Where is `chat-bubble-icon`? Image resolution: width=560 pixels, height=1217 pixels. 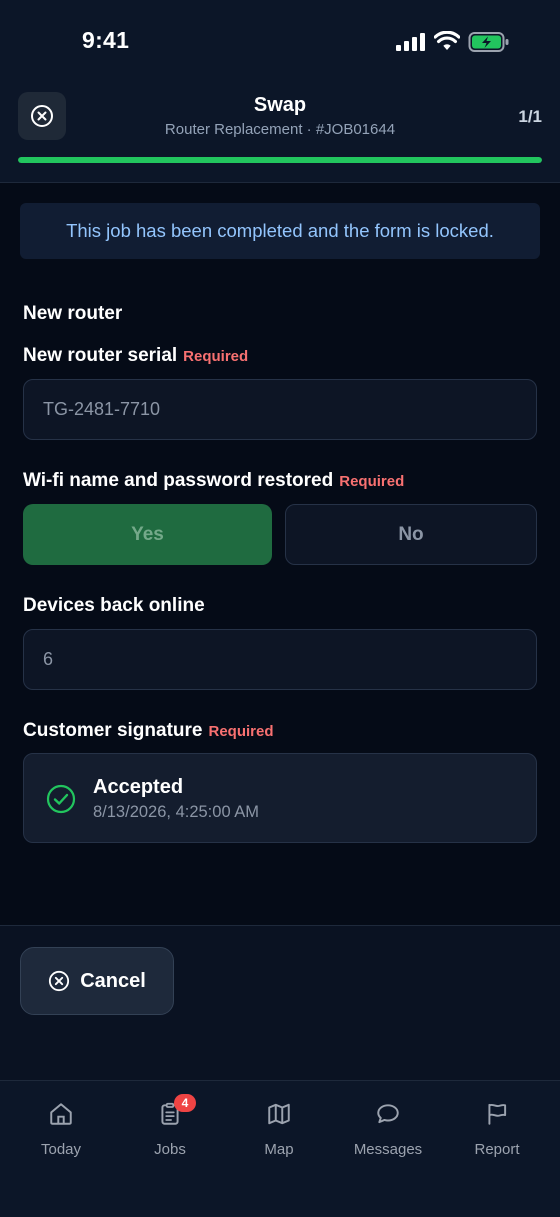
chat-bubble-icon is located at coordinates (388, 1114).